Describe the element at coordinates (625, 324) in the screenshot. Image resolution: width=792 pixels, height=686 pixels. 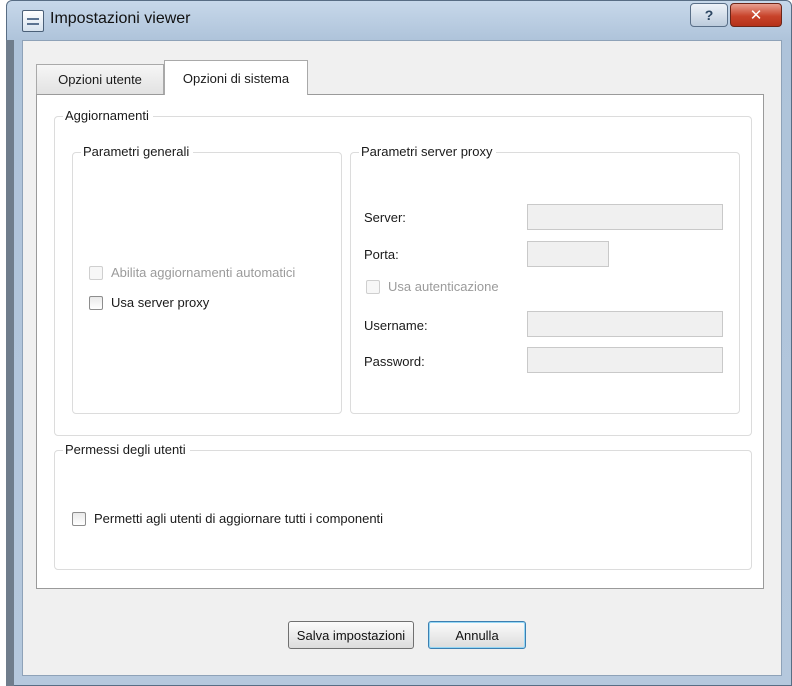
I see `username-input` at that location.